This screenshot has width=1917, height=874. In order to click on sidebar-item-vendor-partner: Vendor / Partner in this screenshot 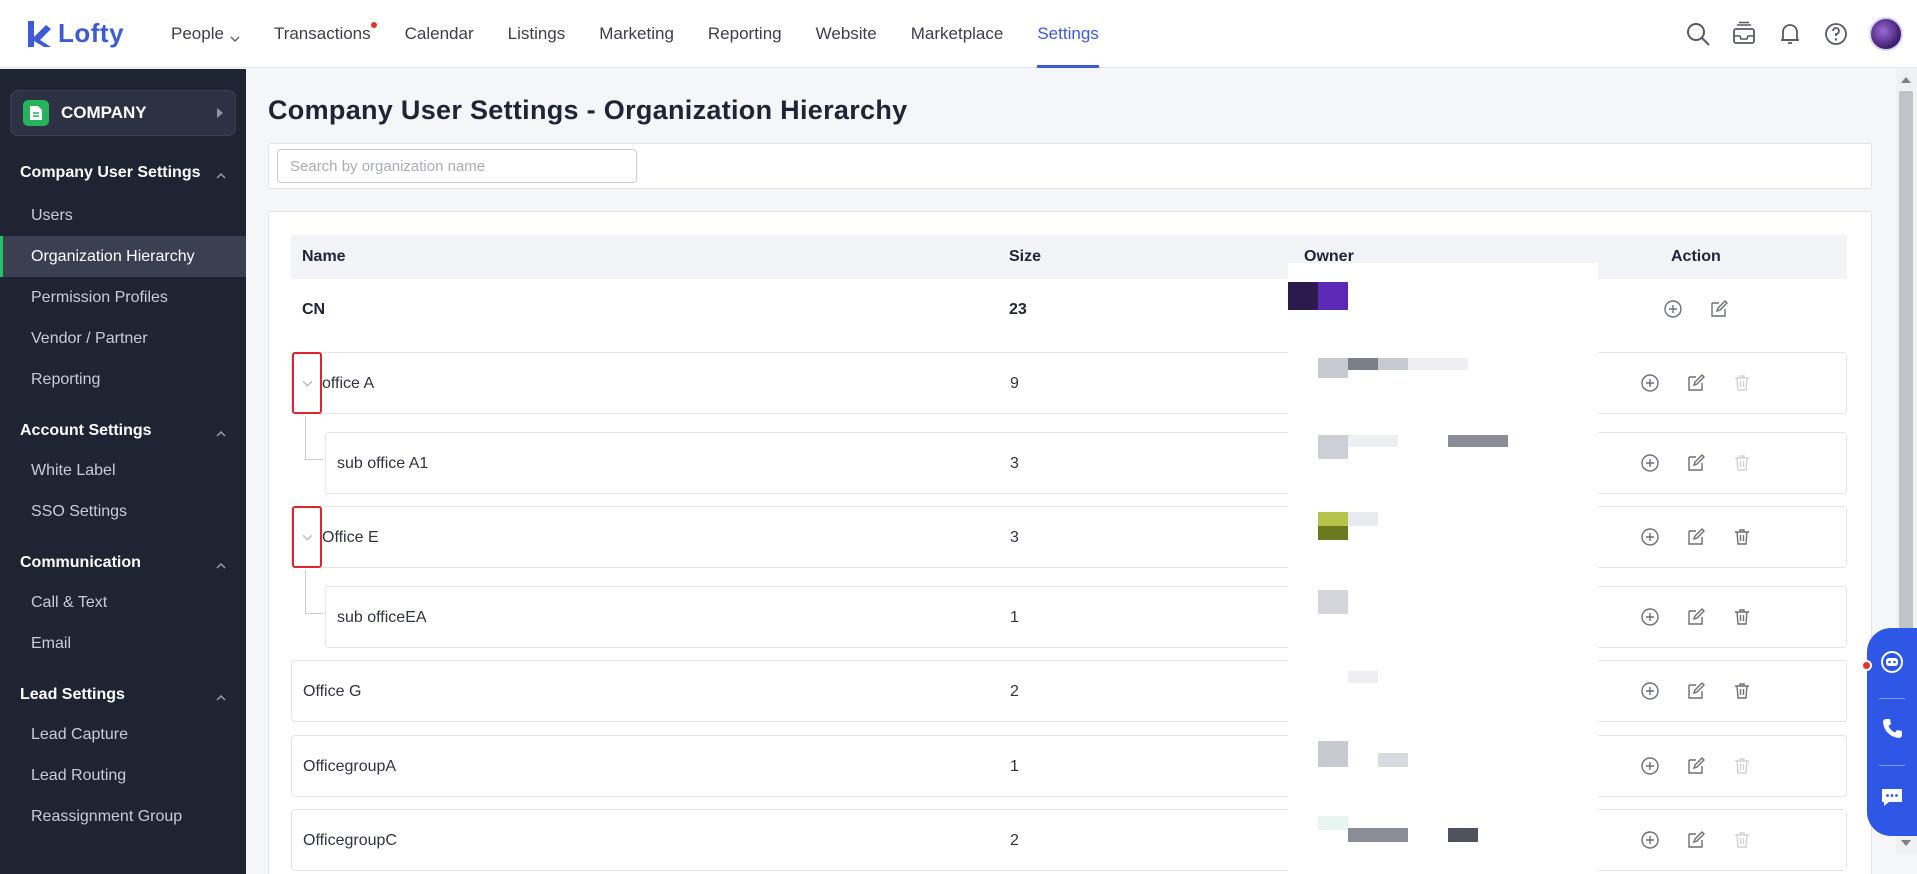, I will do `click(123, 338)`.